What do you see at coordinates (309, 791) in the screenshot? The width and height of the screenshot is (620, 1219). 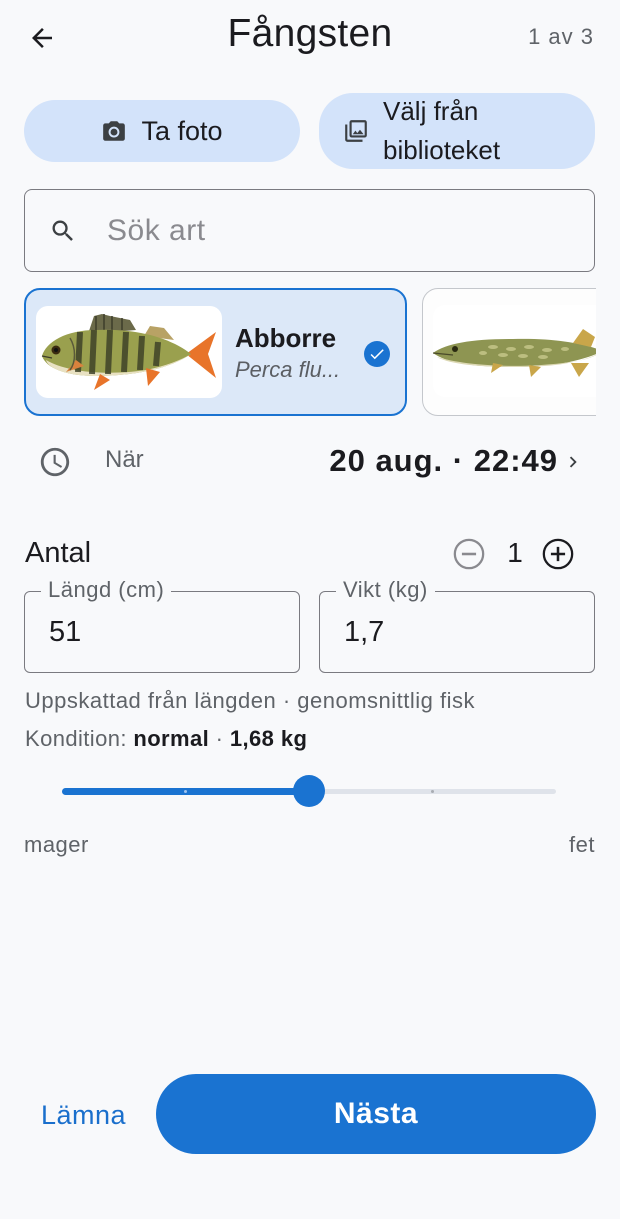 I see `condition-slider-thumb` at bounding box center [309, 791].